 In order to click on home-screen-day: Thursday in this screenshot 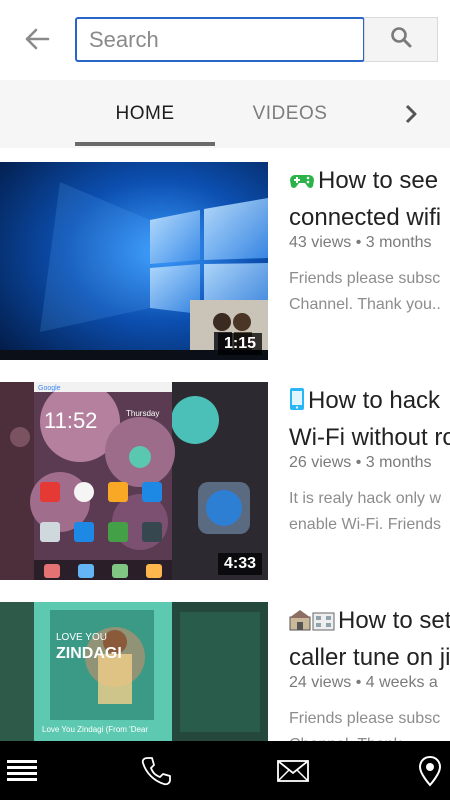, I will do `click(142, 413)`.